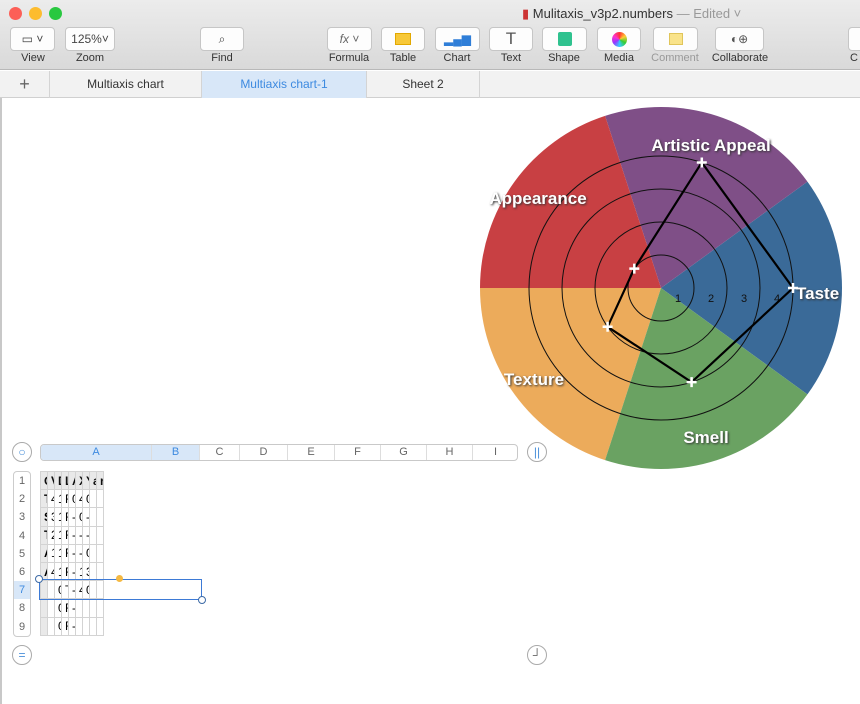  Describe the element at coordinates (44, 480) in the screenshot. I see `header-cell: Category` at that location.